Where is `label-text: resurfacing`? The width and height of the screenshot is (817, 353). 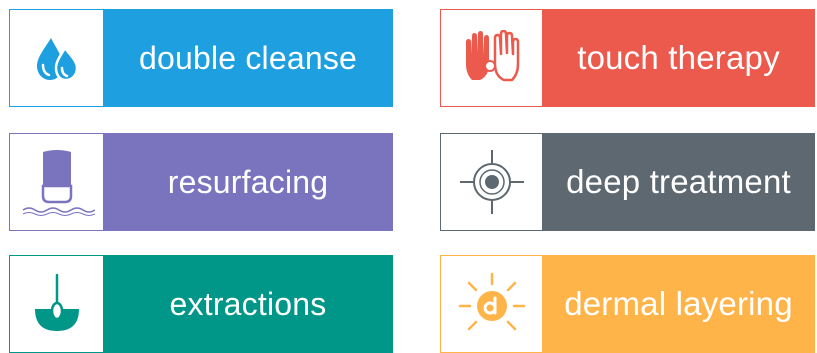
label-text: resurfacing is located at coordinates (248, 181).